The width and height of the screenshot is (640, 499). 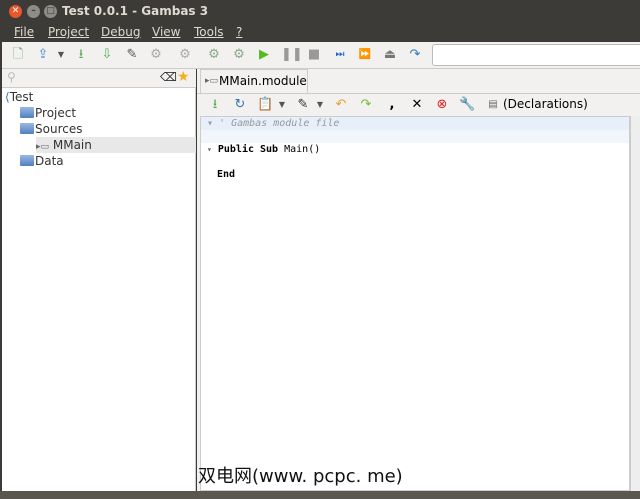 What do you see at coordinates (392, 105) in the screenshot?
I see `comment-icon: ,` at bounding box center [392, 105].